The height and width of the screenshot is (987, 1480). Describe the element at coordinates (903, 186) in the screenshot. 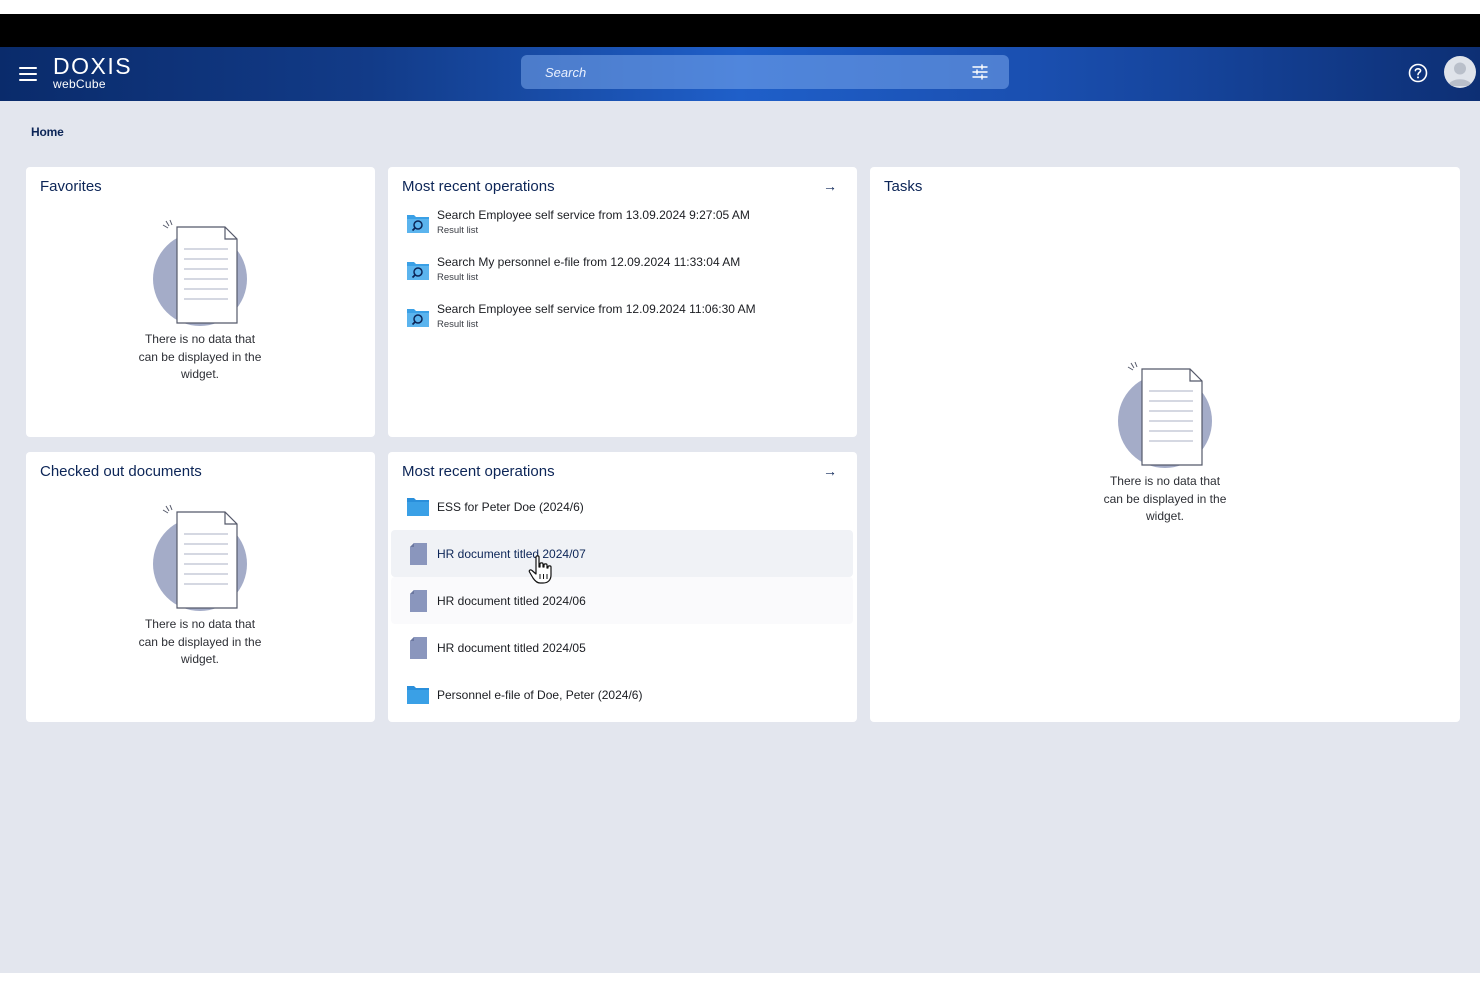

I see `widget-title: Tasks` at that location.